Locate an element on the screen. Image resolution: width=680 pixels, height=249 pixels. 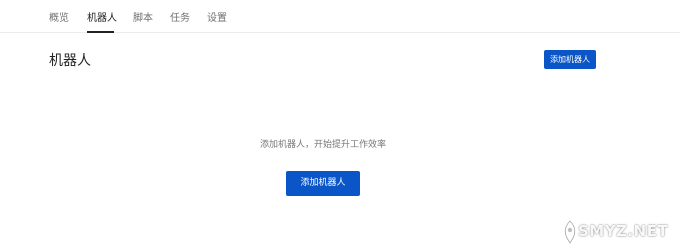
active-tab-indicator is located at coordinates (100, 32).